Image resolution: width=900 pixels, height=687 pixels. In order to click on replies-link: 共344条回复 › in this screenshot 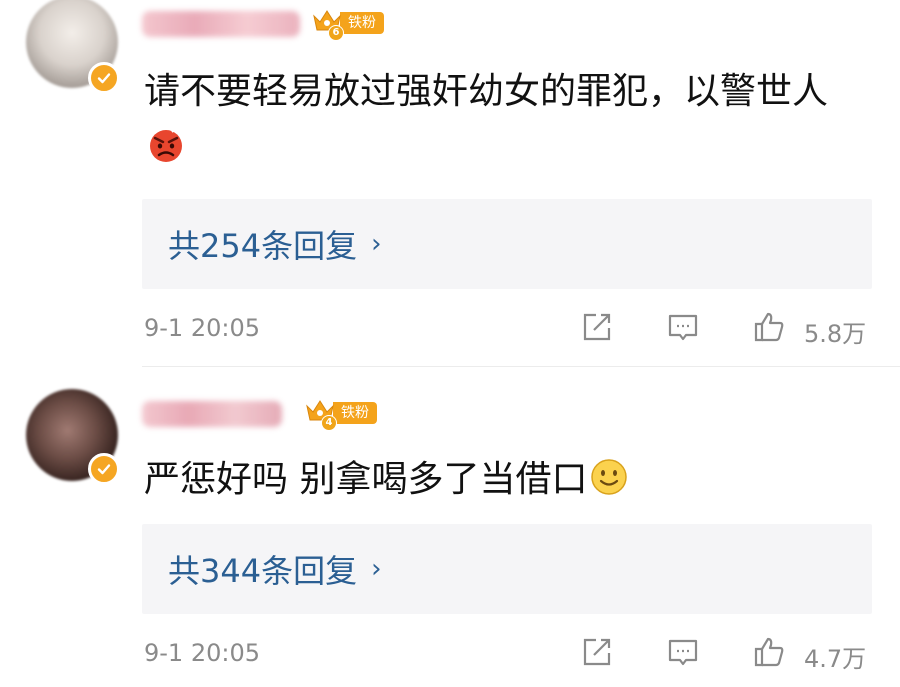, I will do `click(507, 569)`.